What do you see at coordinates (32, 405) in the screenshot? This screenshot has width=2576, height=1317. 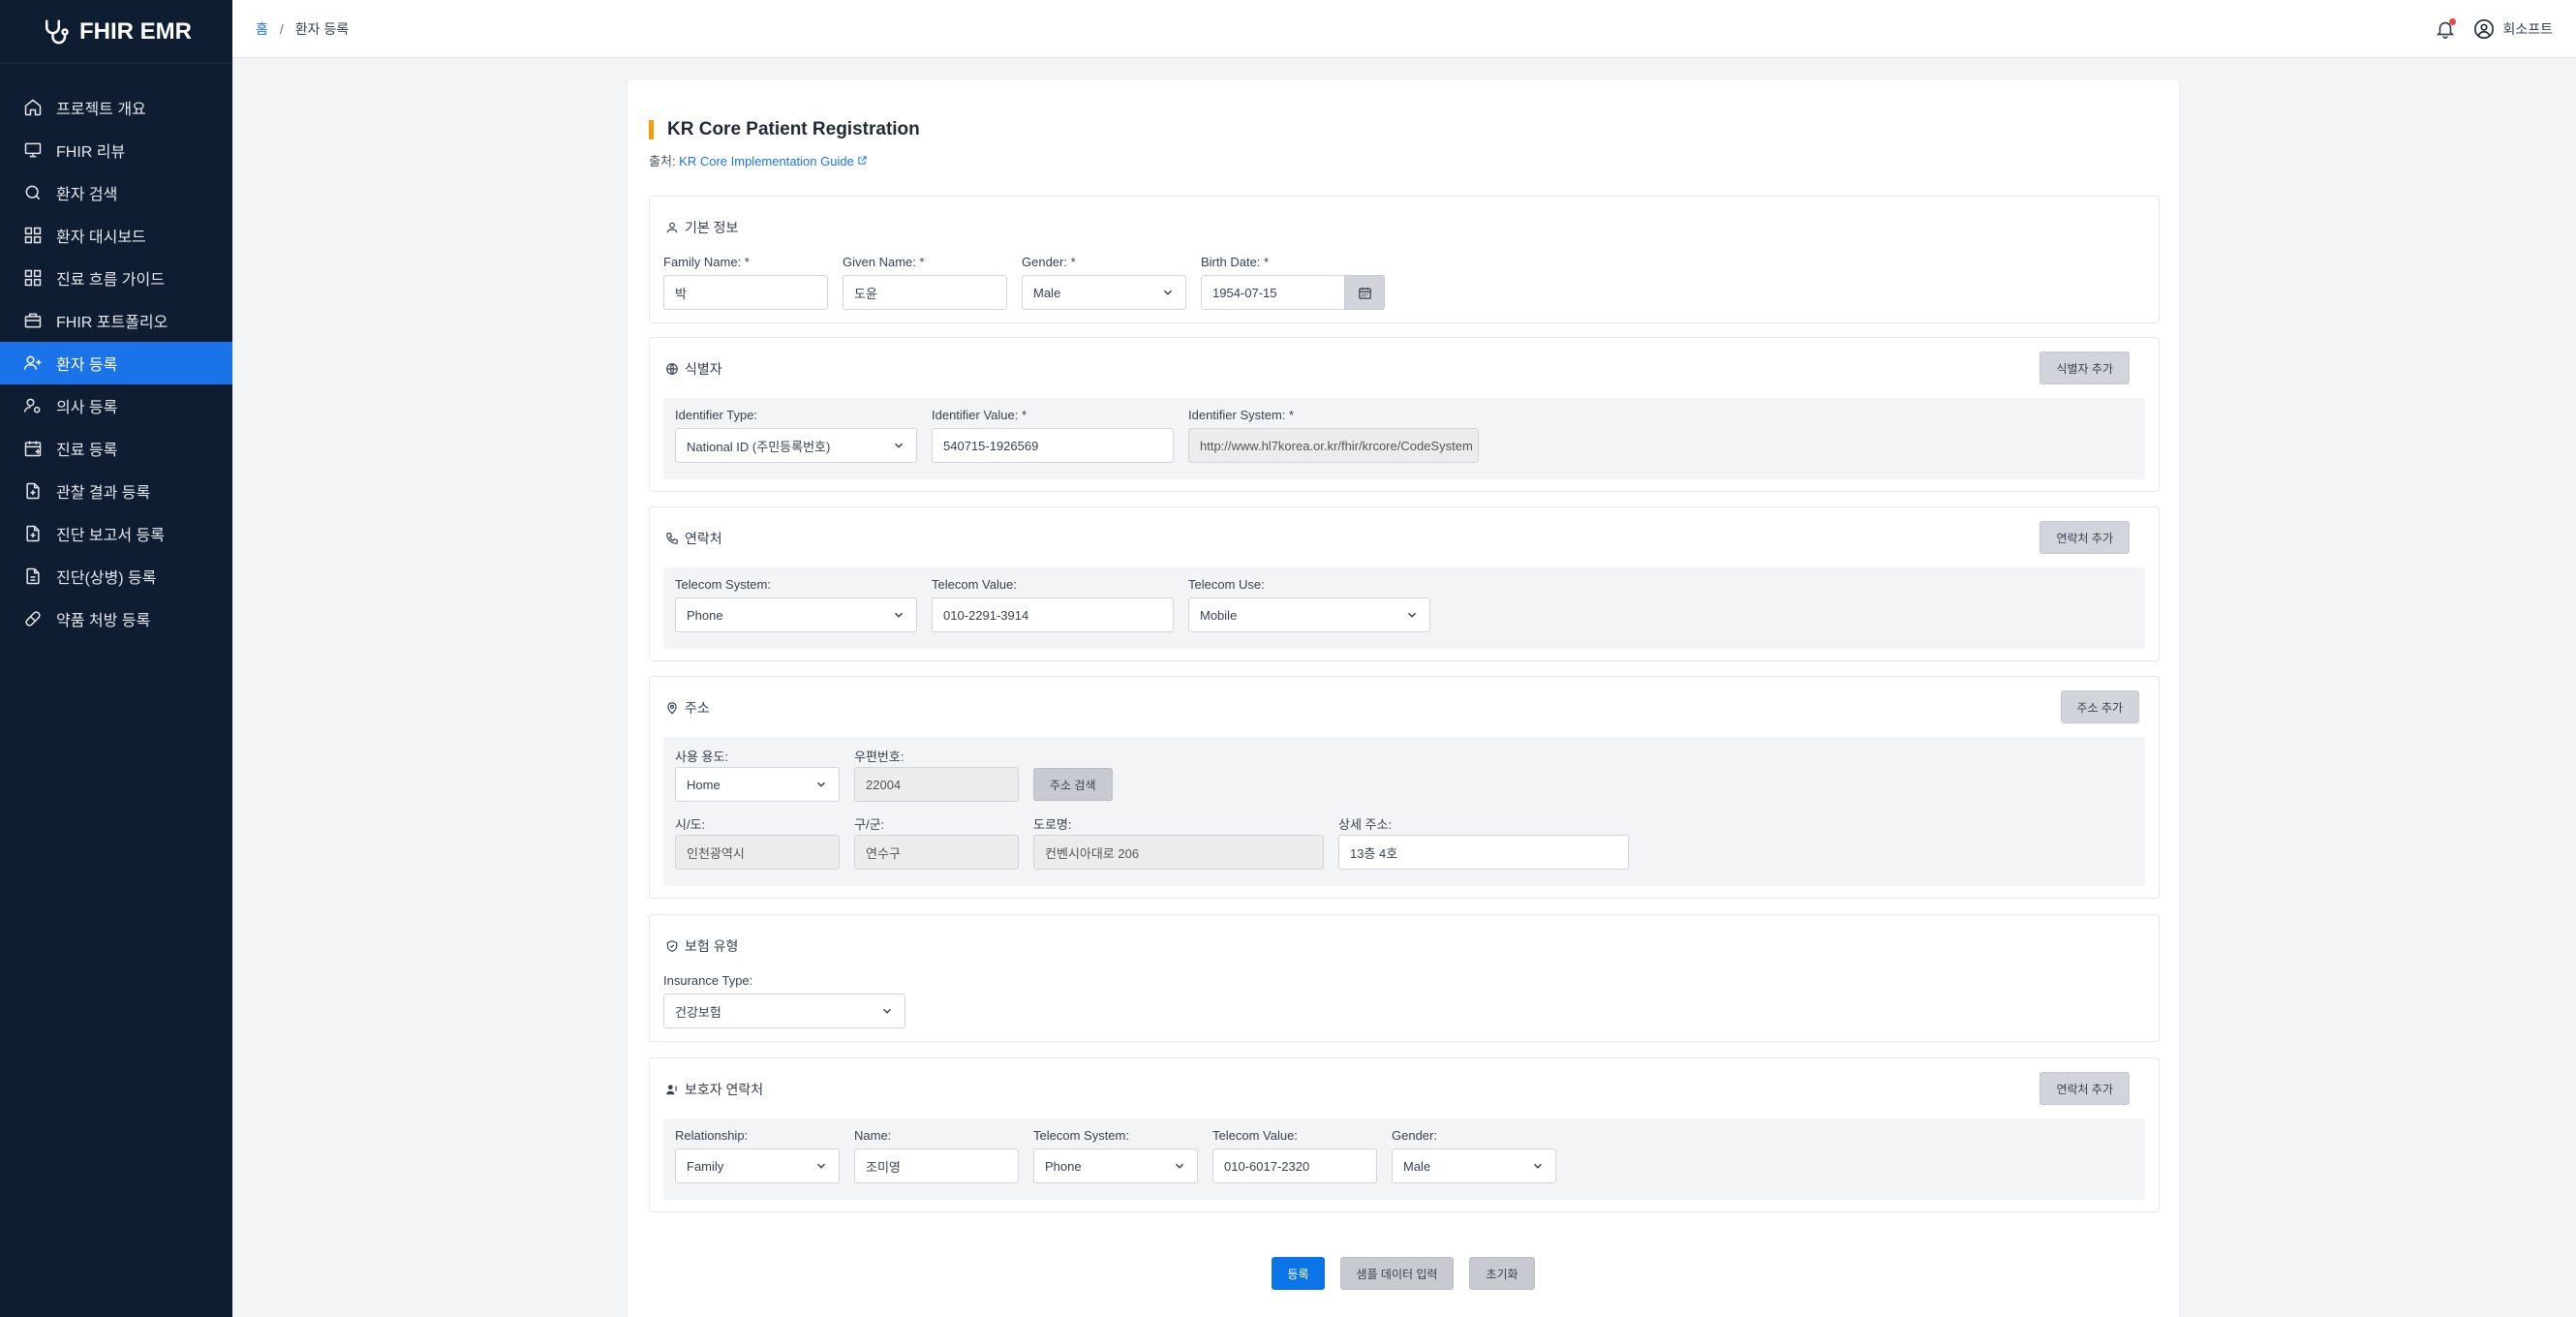 I see `user-gear-icon` at bounding box center [32, 405].